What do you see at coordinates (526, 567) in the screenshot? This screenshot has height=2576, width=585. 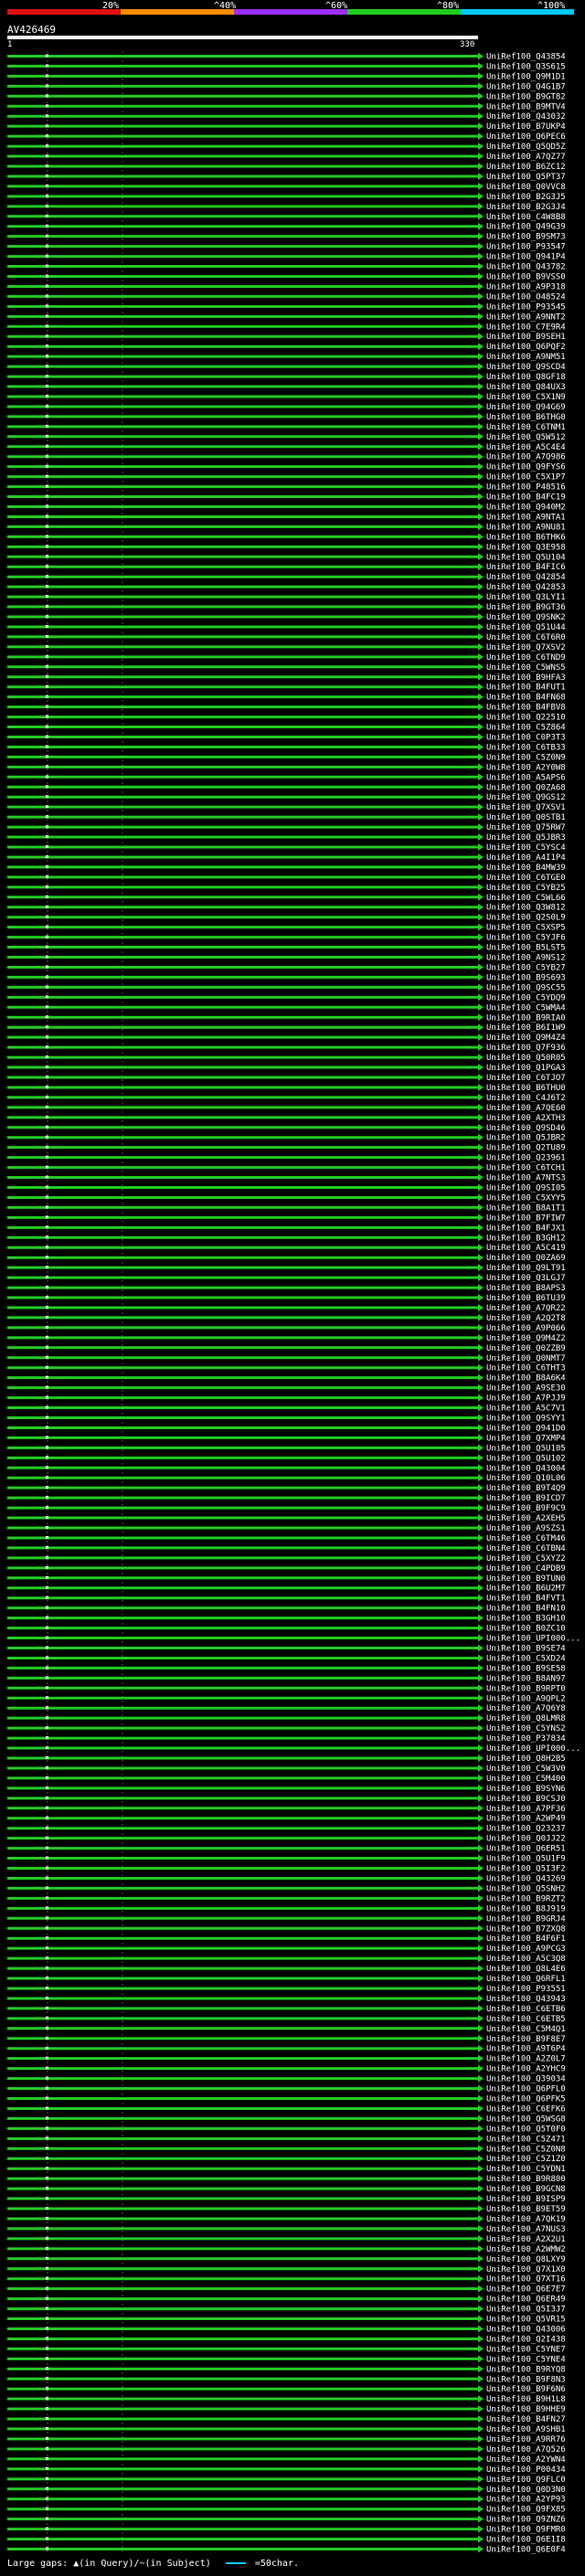 I see `hit-label: UniRef100_B4FIC6` at bounding box center [526, 567].